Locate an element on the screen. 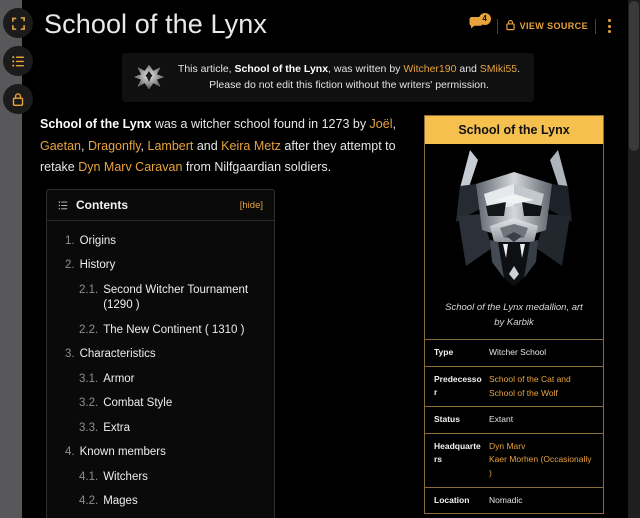 This screenshot has height=518, width=640. toc-item: 1. Origins is located at coordinates (160, 241).